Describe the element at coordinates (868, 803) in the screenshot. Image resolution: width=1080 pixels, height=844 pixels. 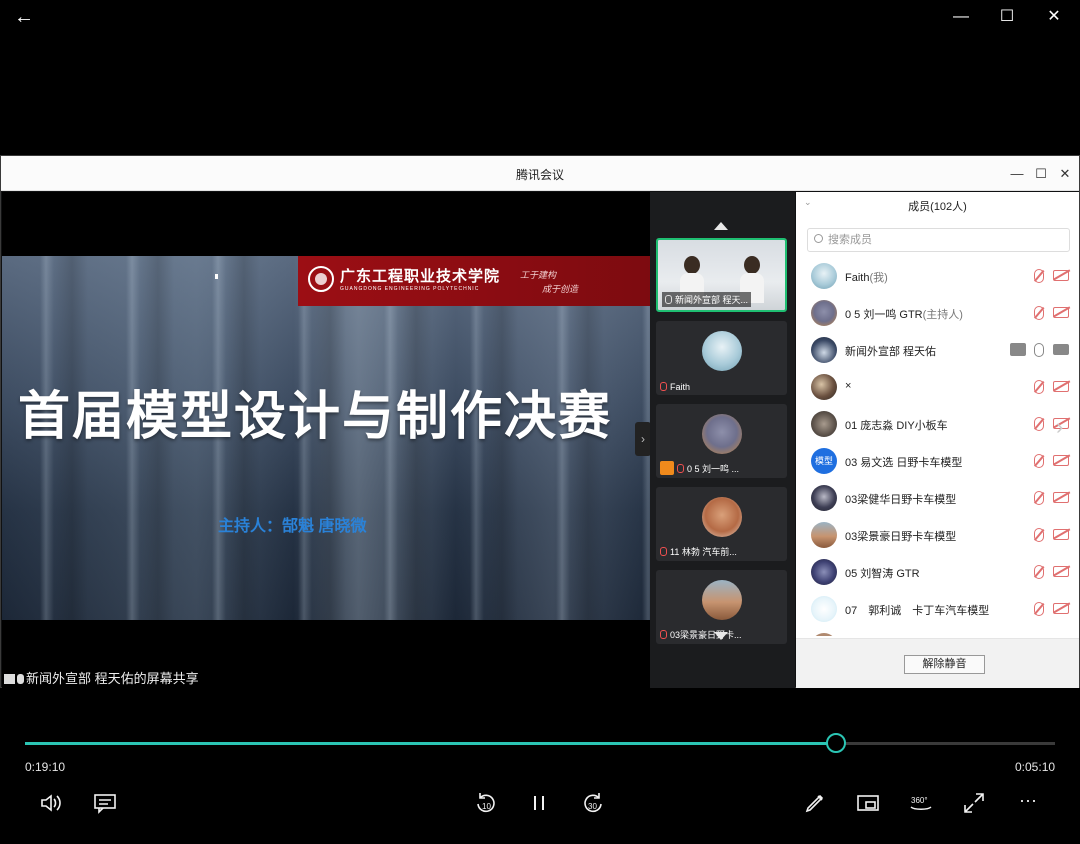
I see `mini-view-icon` at that location.